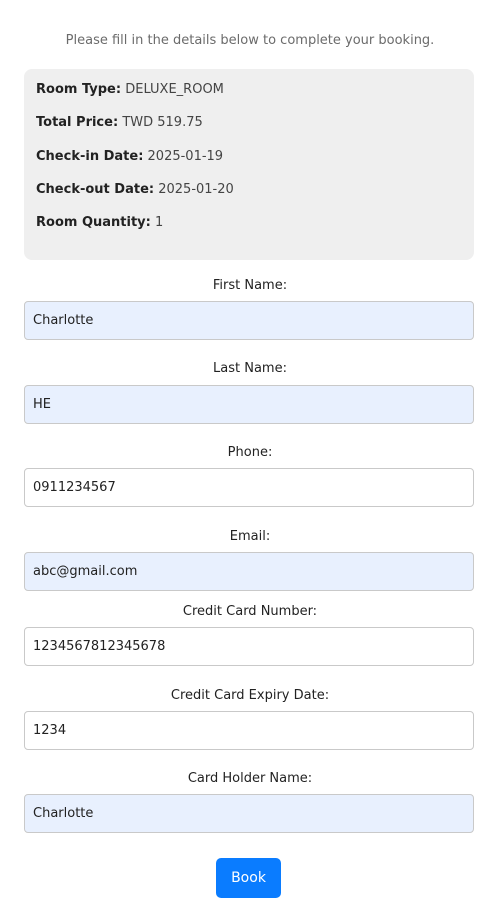 The image size is (500, 915). I want to click on first-name-input, so click(249, 320).